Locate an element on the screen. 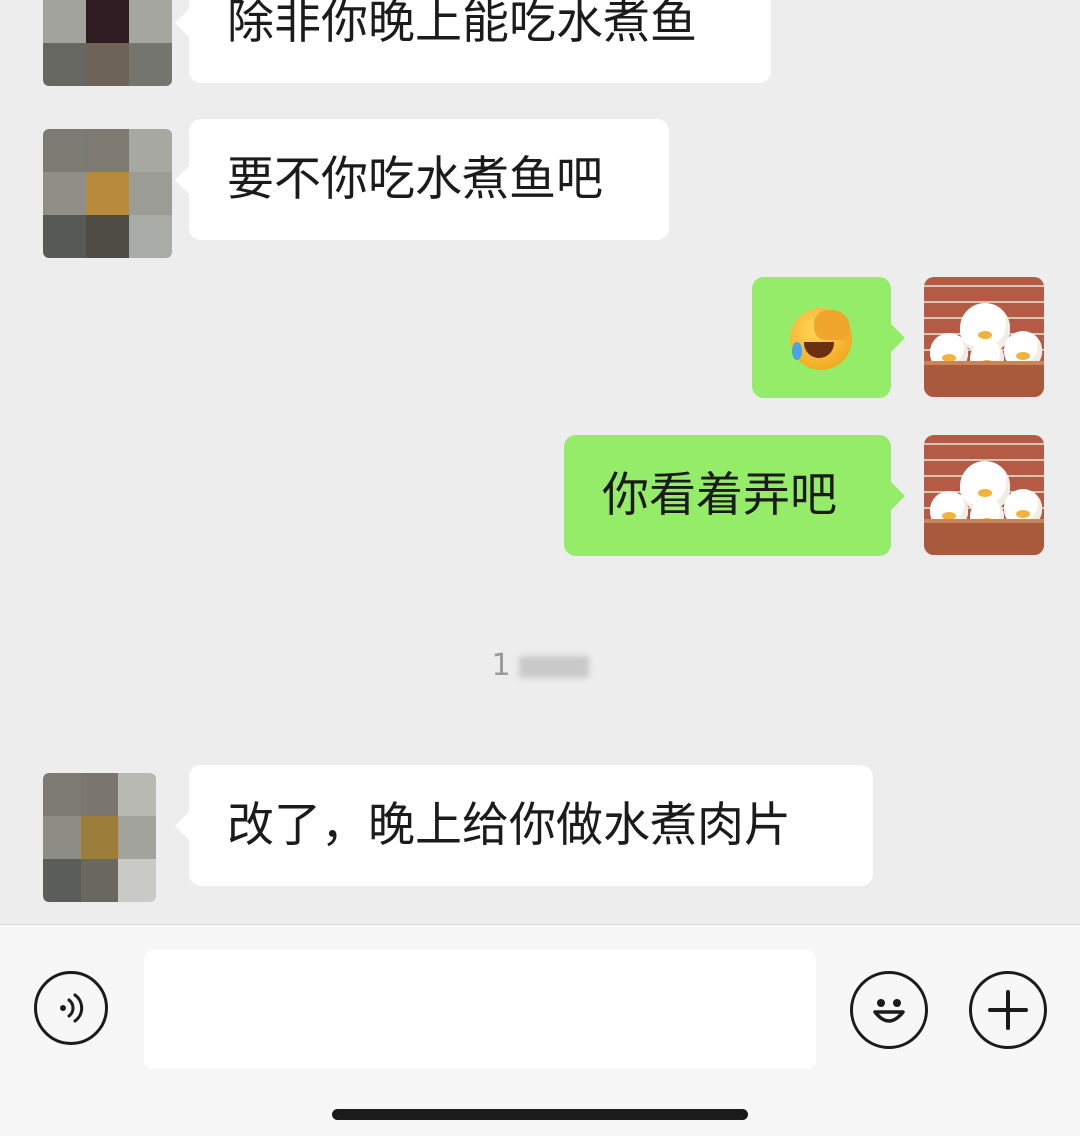  voice-button is located at coordinates (71, 1008).